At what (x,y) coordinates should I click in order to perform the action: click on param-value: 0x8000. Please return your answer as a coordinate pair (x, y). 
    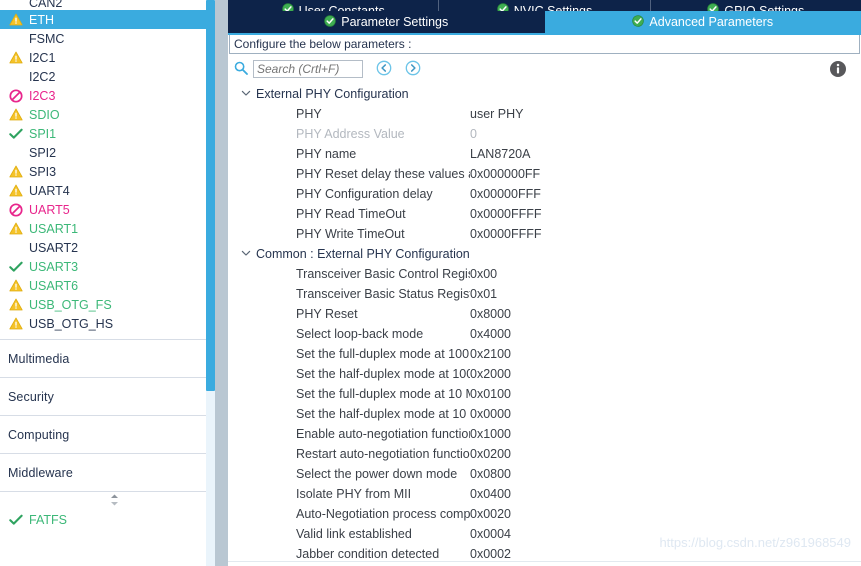
    Looking at the image, I should click on (490, 314).